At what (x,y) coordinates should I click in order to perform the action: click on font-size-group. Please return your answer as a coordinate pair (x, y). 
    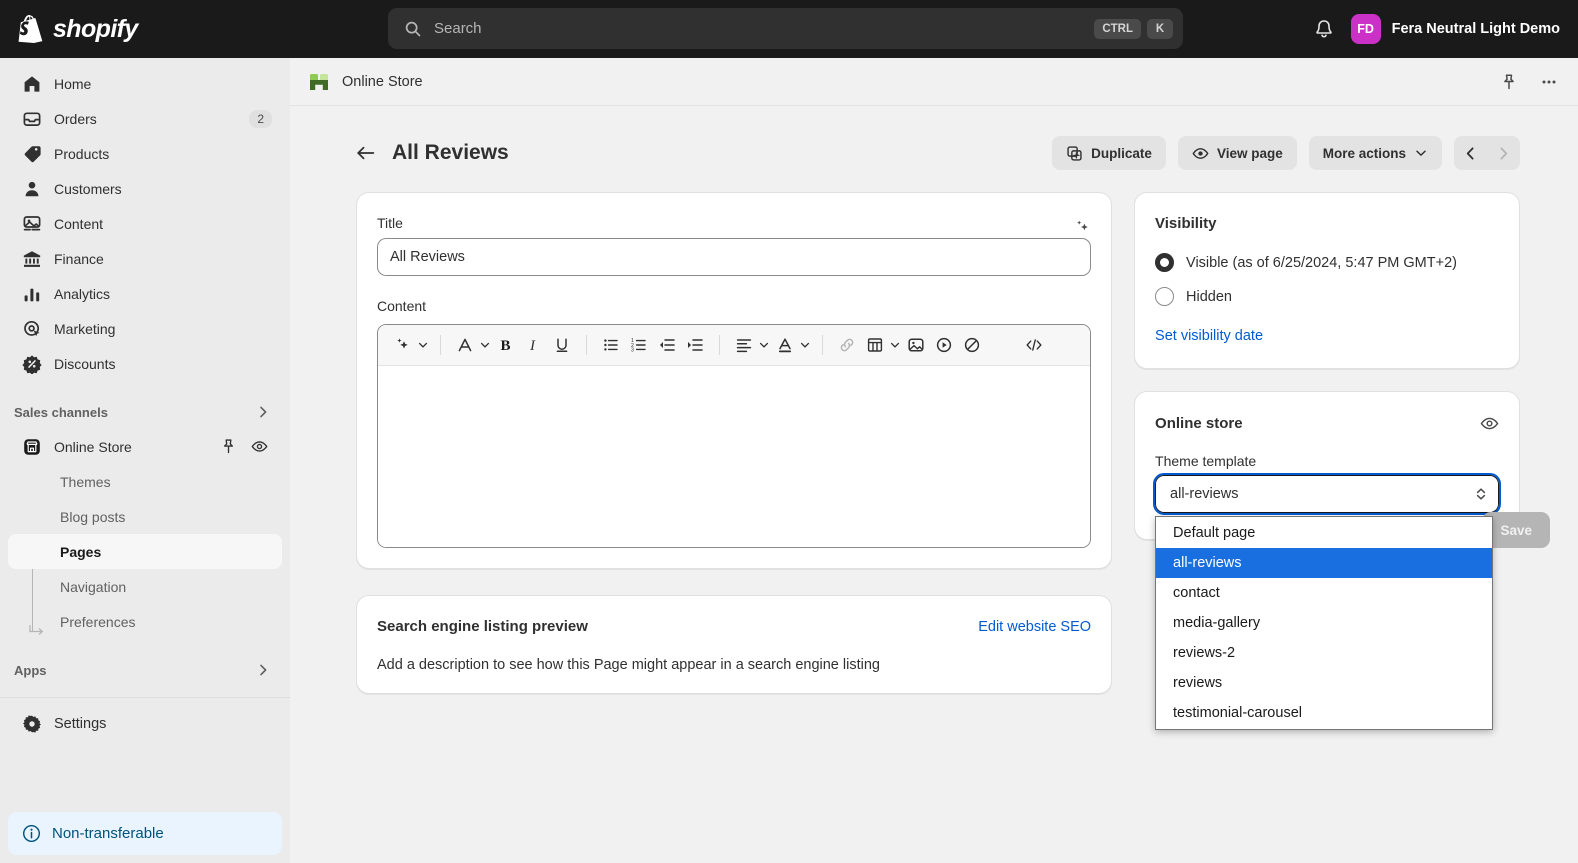
    Looking at the image, I should click on (471, 345).